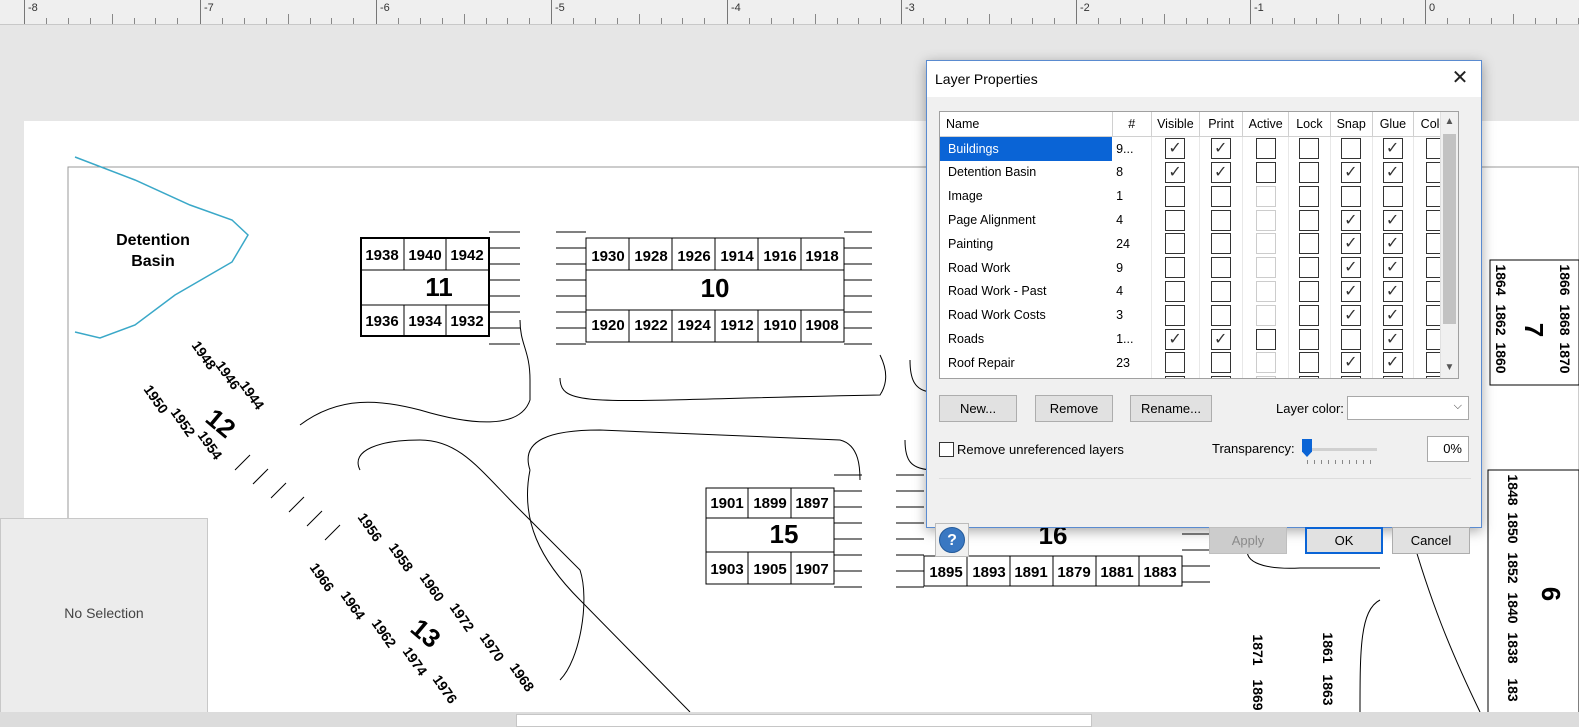 The width and height of the screenshot is (1579, 727). Describe the element at coordinates (1026, 220) in the screenshot. I see `layer-name: Page Alignment` at that location.